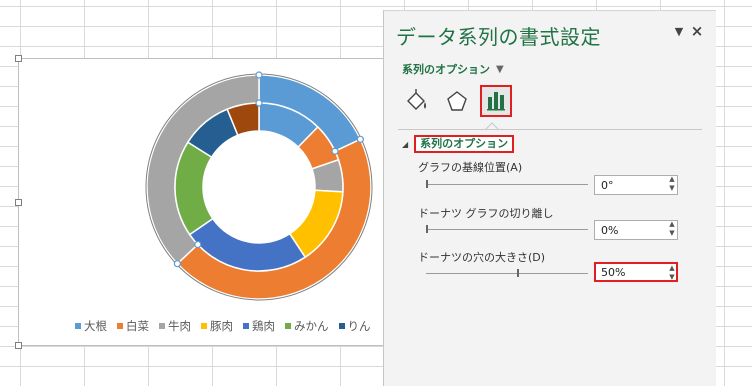  Describe the element at coordinates (464, 144) in the screenshot. I see `section-title: 系列のオプション` at that location.